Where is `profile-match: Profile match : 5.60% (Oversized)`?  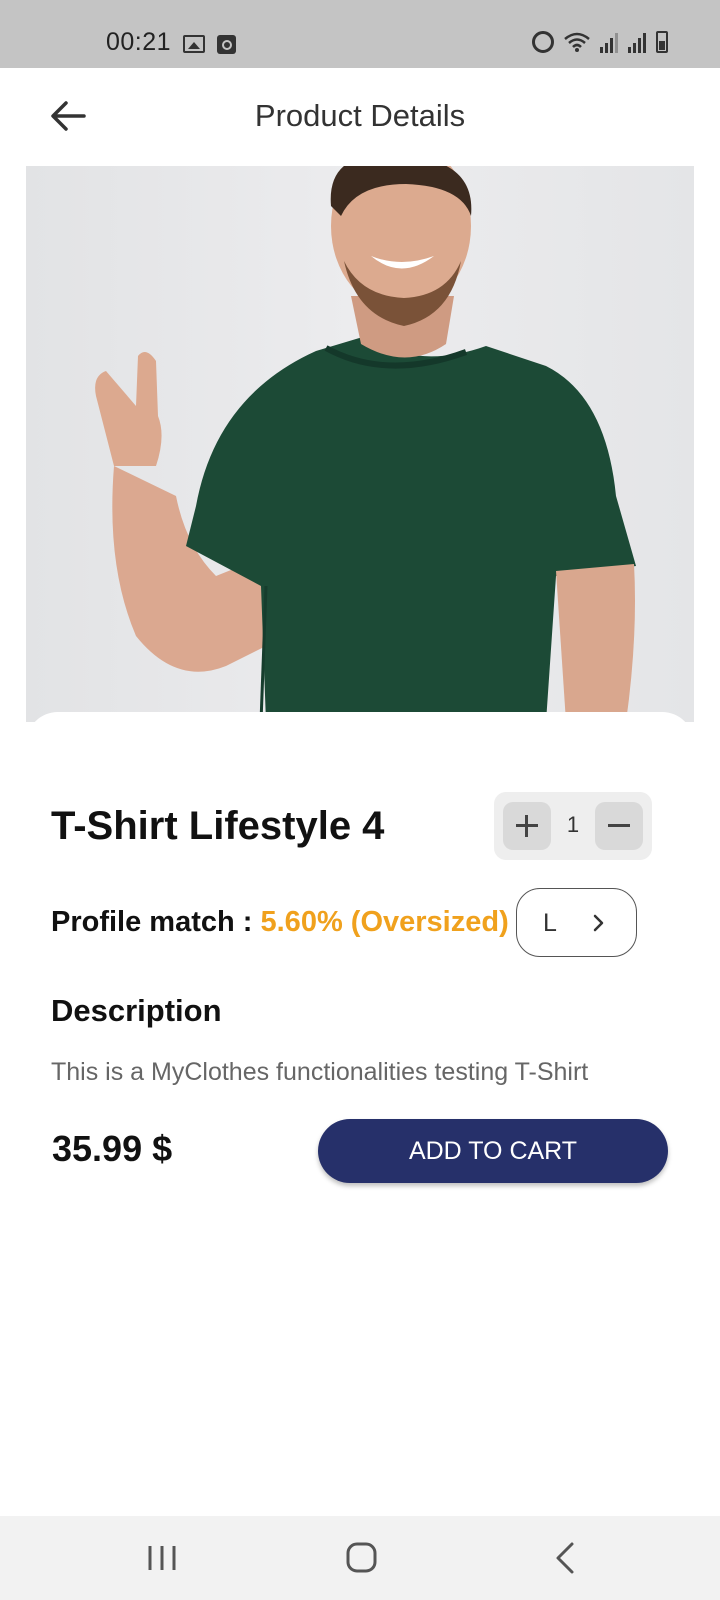 profile-match: Profile match : 5.60% (Oversized) is located at coordinates (280, 922).